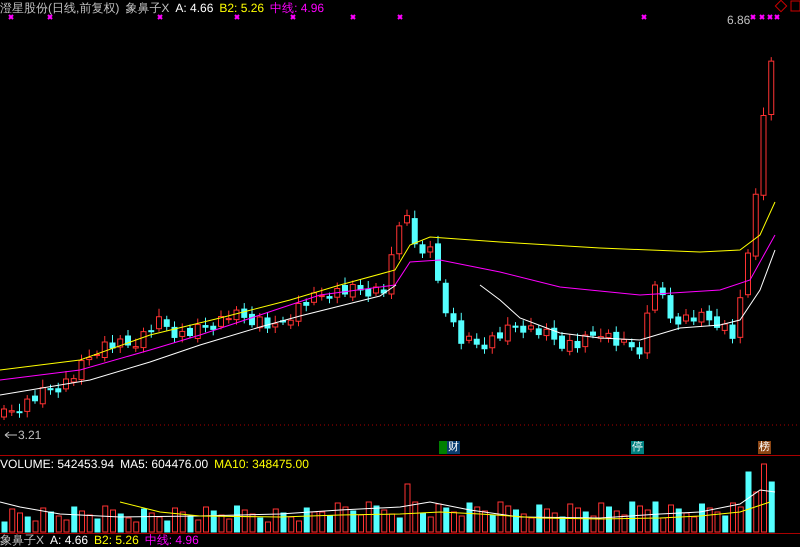 The image size is (800, 547). What do you see at coordinates (57, 464) in the screenshot?
I see `indicator-value: VOLUME: 542453.94` at bounding box center [57, 464].